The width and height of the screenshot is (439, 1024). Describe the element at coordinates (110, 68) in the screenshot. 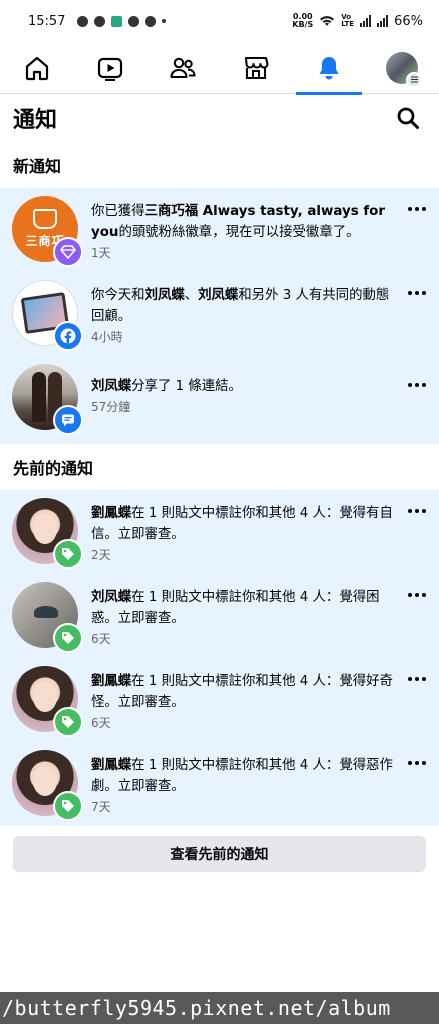

I see `nav-video` at that location.